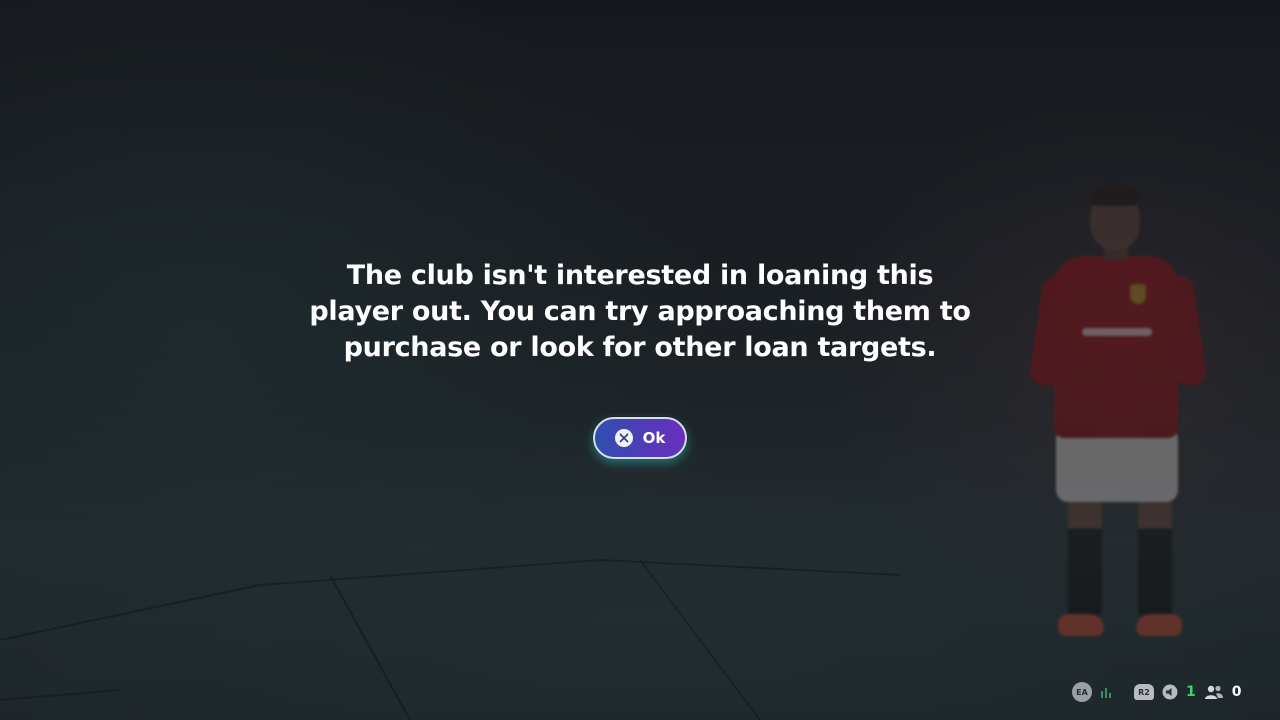 The height and width of the screenshot is (720, 1280). What do you see at coordinates (1082, 692) in the screenshot?
I see `ea-logo-icon: EA` at bounding box center [1082, 692].